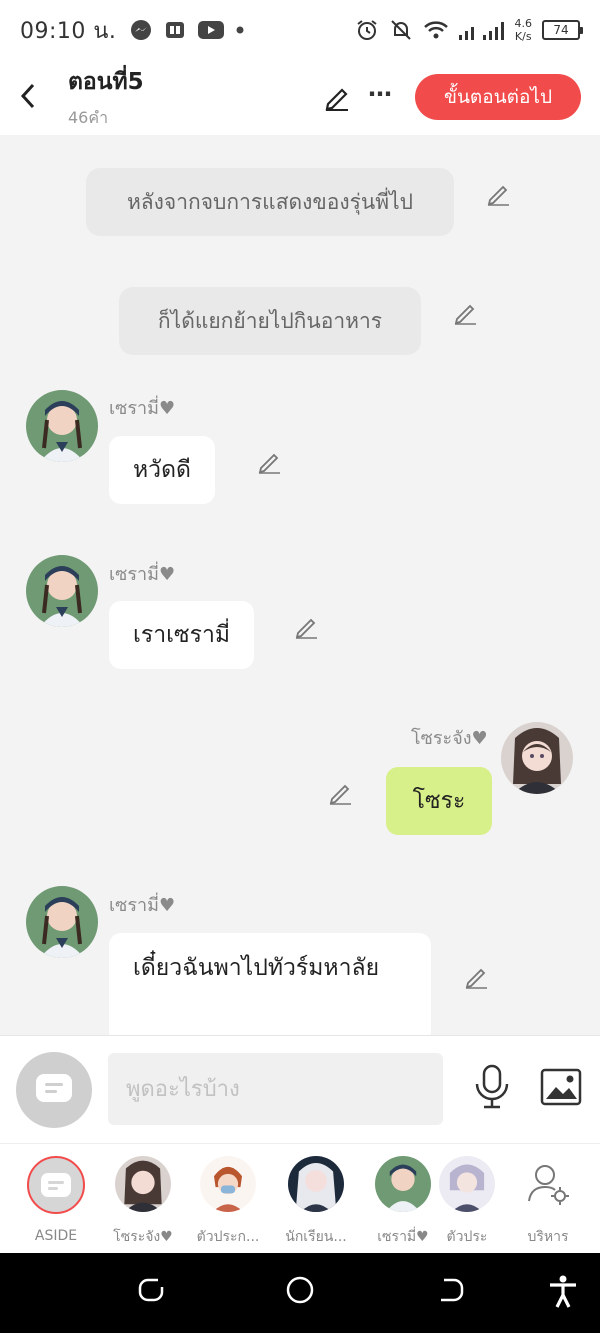 This screenshot has width=600, height=1333. I want to click on image-button, so click(561, 1089).